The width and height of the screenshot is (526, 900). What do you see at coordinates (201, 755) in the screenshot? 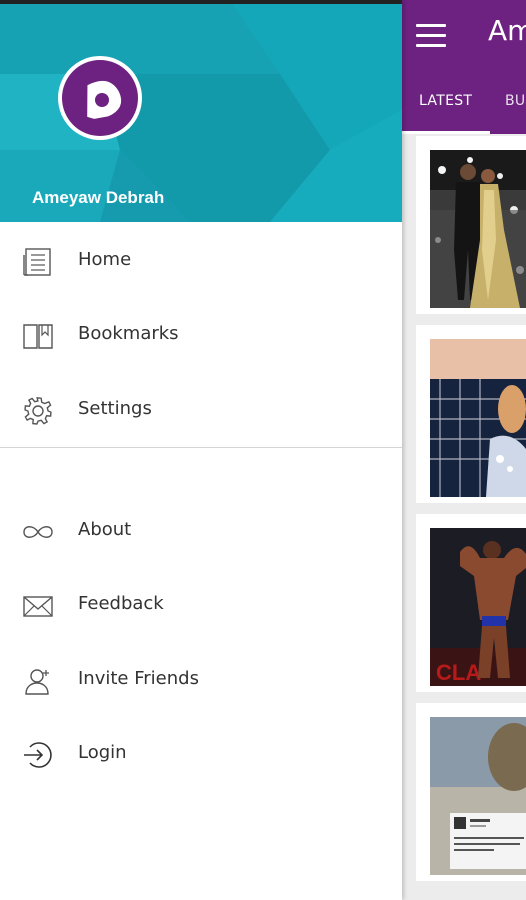
I see `drawer-item-login: Login` at bounding box center [201, 755].